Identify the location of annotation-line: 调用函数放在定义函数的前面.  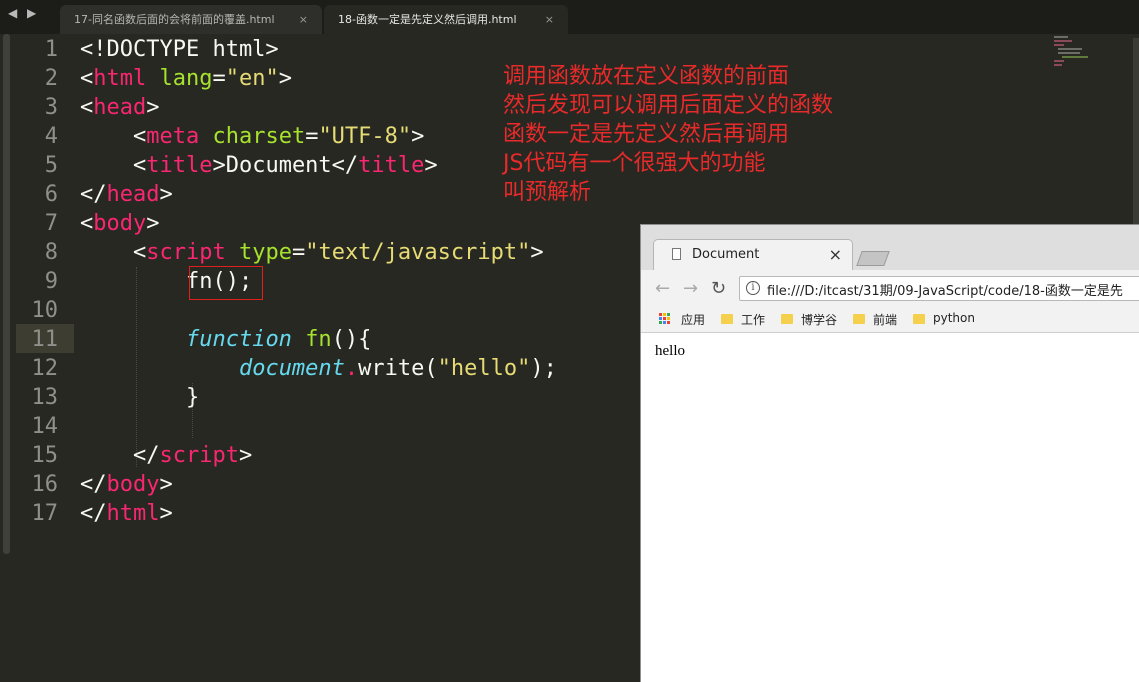
(646, 76).